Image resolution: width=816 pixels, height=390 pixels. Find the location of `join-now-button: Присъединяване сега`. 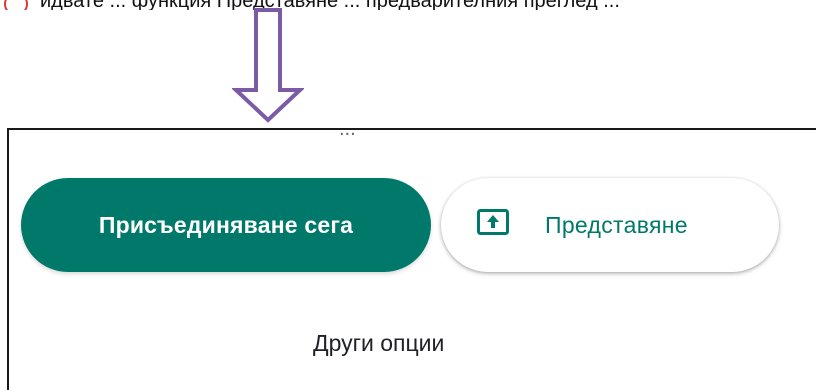

join-now-button: Присъединяване сега is located at coordinates (226, 225).